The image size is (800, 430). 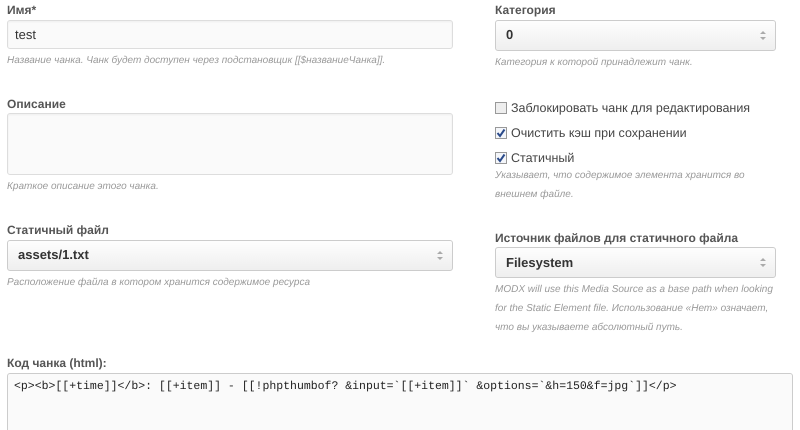 I want to click on code-editor: <p><b>[[+time]]</b>: [[+item]] - [[!phpthumbof? &input=`[[+item]]` &options=`&h=150&f=jpg`]]</p>, so click(x=400, y=401).